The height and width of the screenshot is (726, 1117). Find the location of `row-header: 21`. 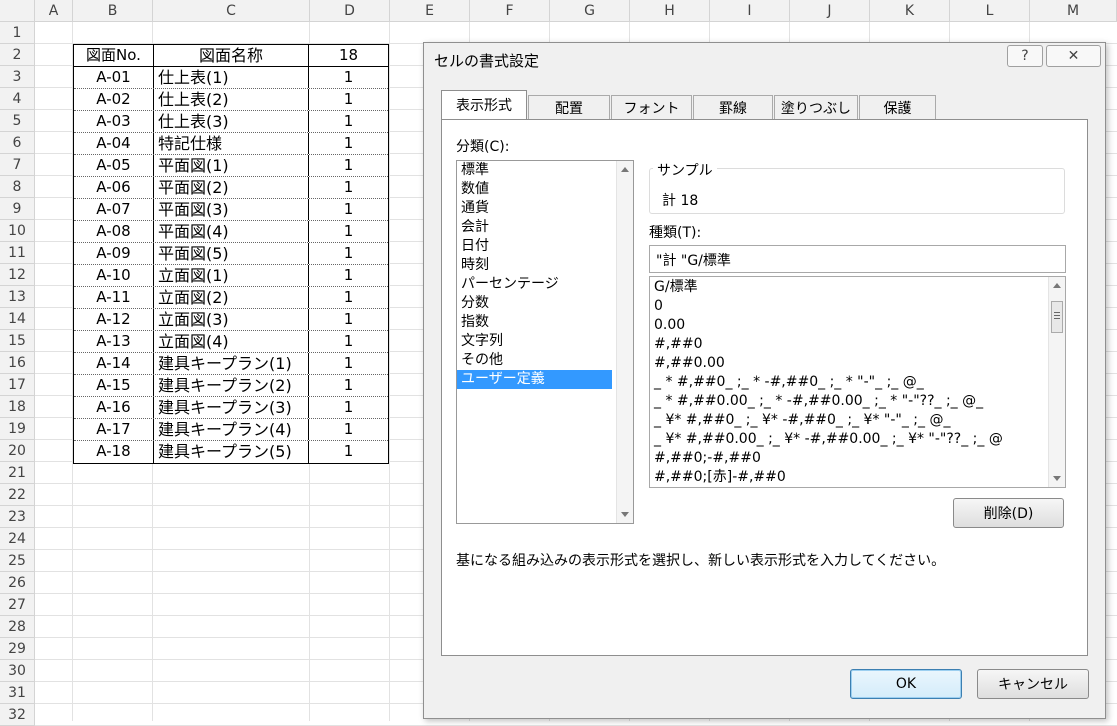

row-header: 21 is located at coordinates (17, 473).